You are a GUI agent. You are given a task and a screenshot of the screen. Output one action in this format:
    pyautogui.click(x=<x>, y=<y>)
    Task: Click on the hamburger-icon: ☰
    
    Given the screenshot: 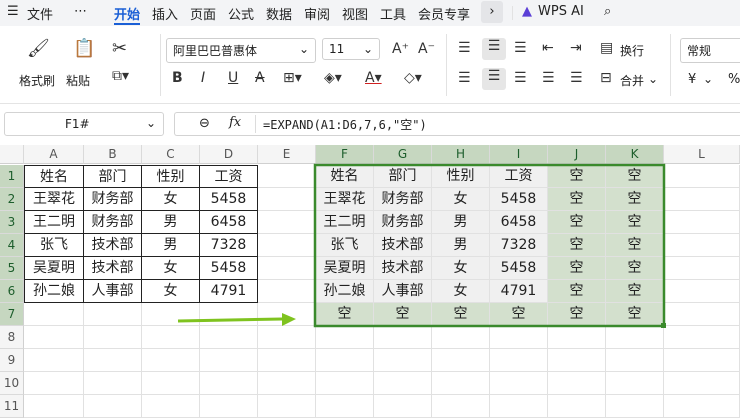 What is the action you would take?
    pyautogui.click(x=13, y=11)
    